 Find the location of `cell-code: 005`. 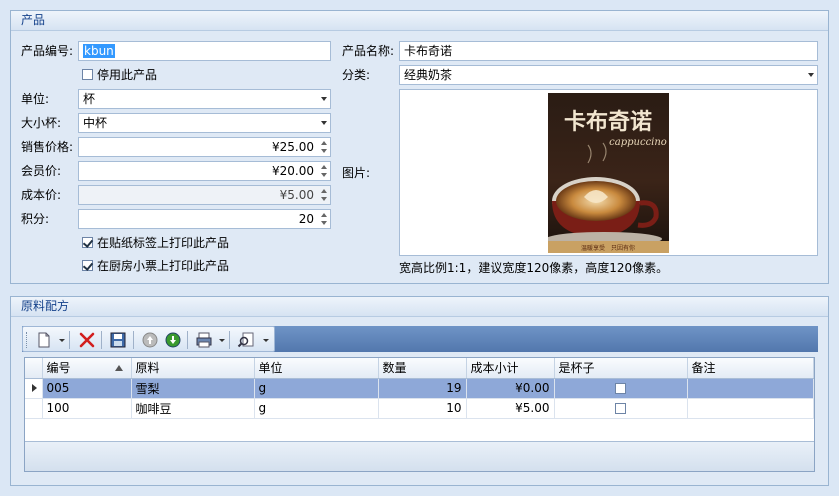

cell-code: 005 is located at coordinates (87, 388).